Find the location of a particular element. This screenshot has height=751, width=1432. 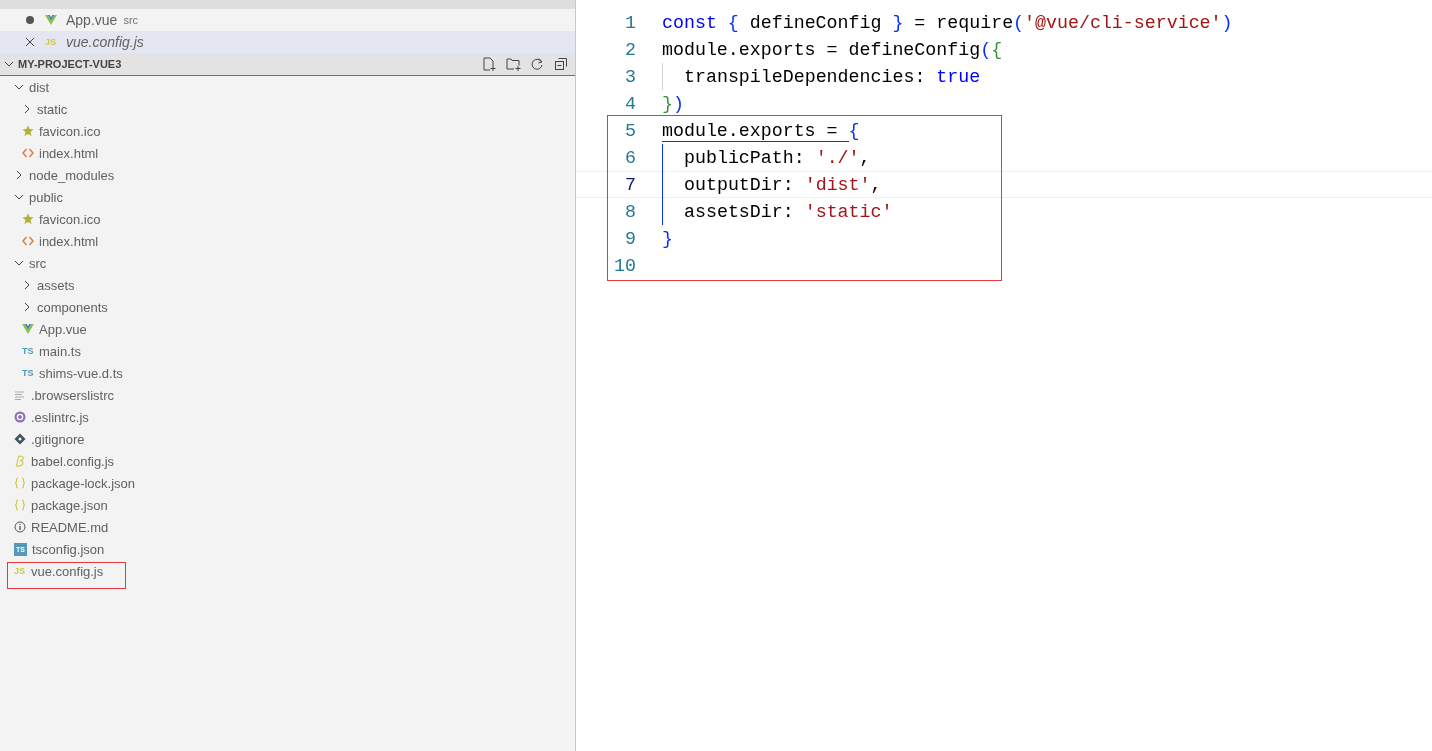

code-line: assetsDir: 'static' is located at coordinates (788, 211).